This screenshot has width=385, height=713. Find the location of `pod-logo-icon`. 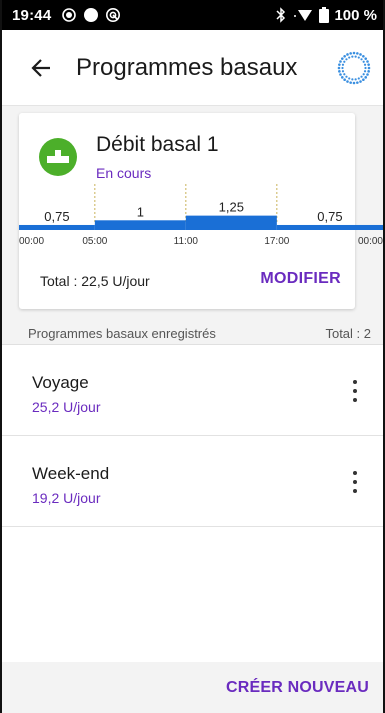

pod-logo-icon is located at coordinates (354, 68).